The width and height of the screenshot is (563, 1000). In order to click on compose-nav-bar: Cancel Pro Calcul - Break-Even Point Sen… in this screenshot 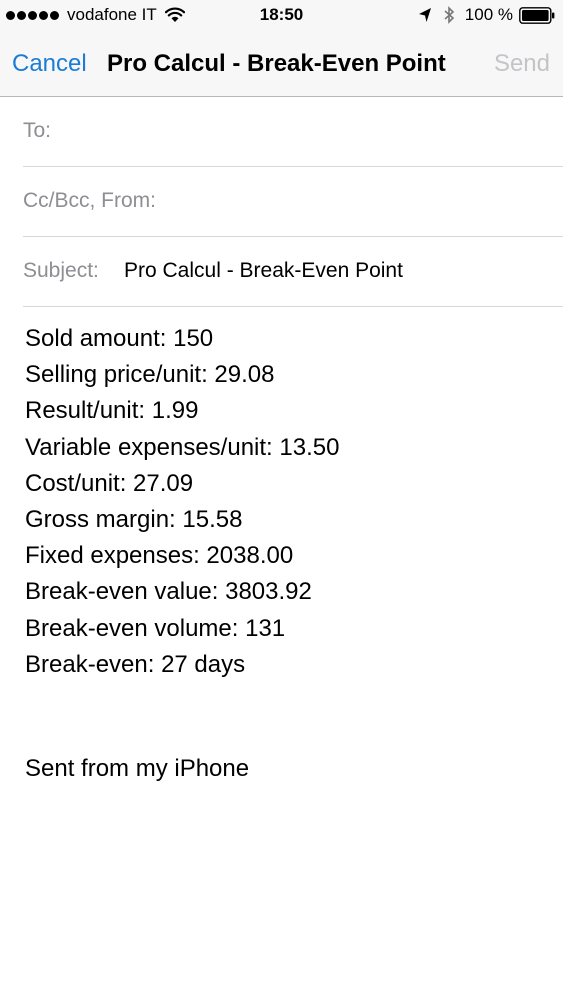, I will do `click(281, 64)`.